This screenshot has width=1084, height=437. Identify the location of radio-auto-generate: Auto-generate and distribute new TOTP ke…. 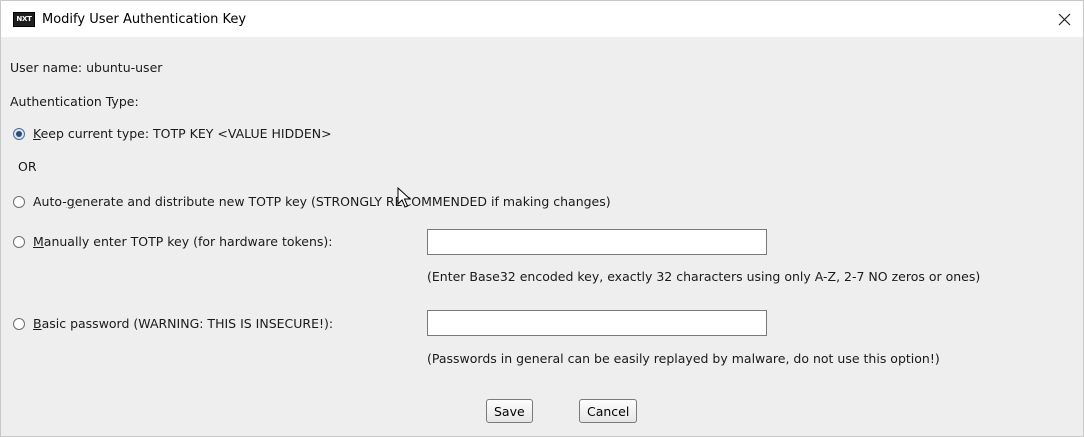
(312, 201).